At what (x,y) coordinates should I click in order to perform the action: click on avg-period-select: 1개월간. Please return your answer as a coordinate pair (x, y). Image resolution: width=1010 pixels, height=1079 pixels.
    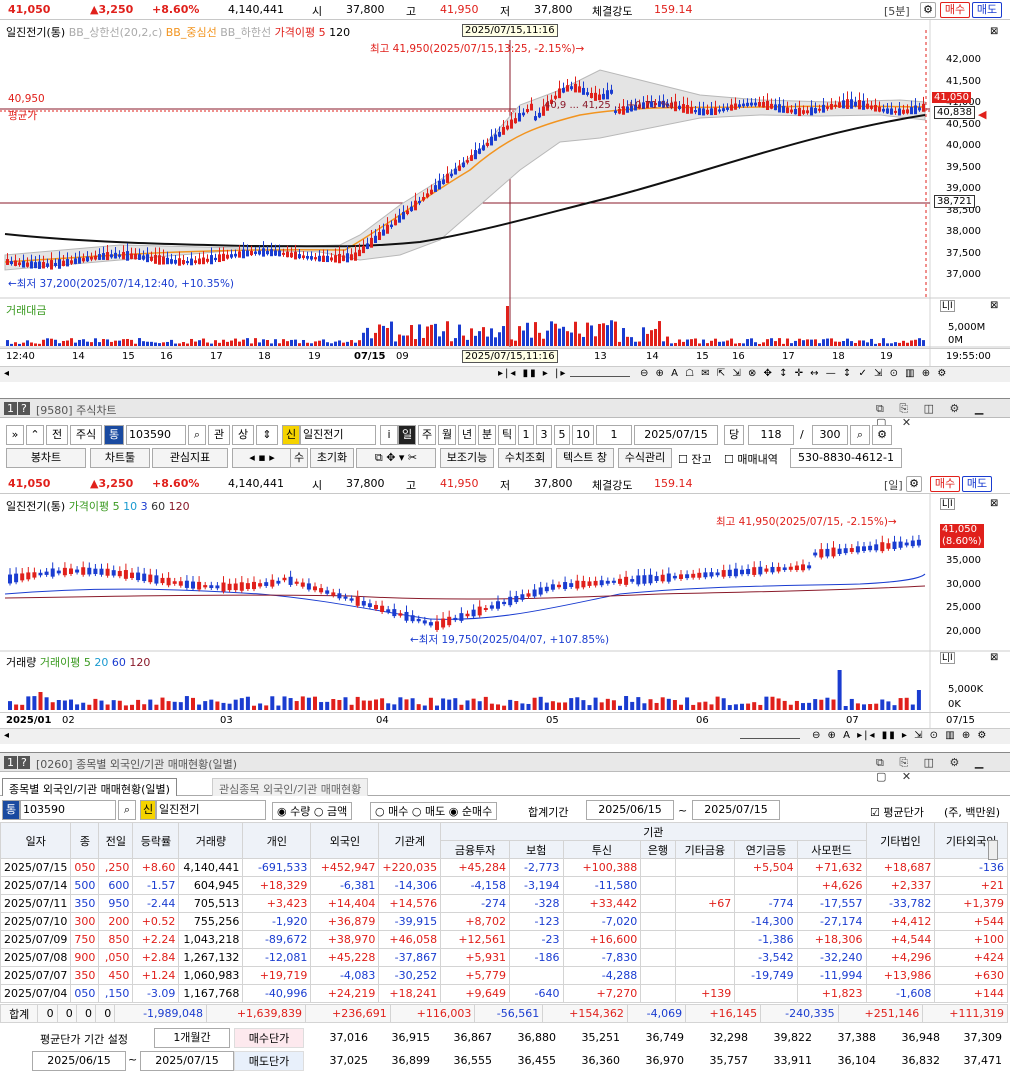
    Looking at the image, I should click on (192, 1038).